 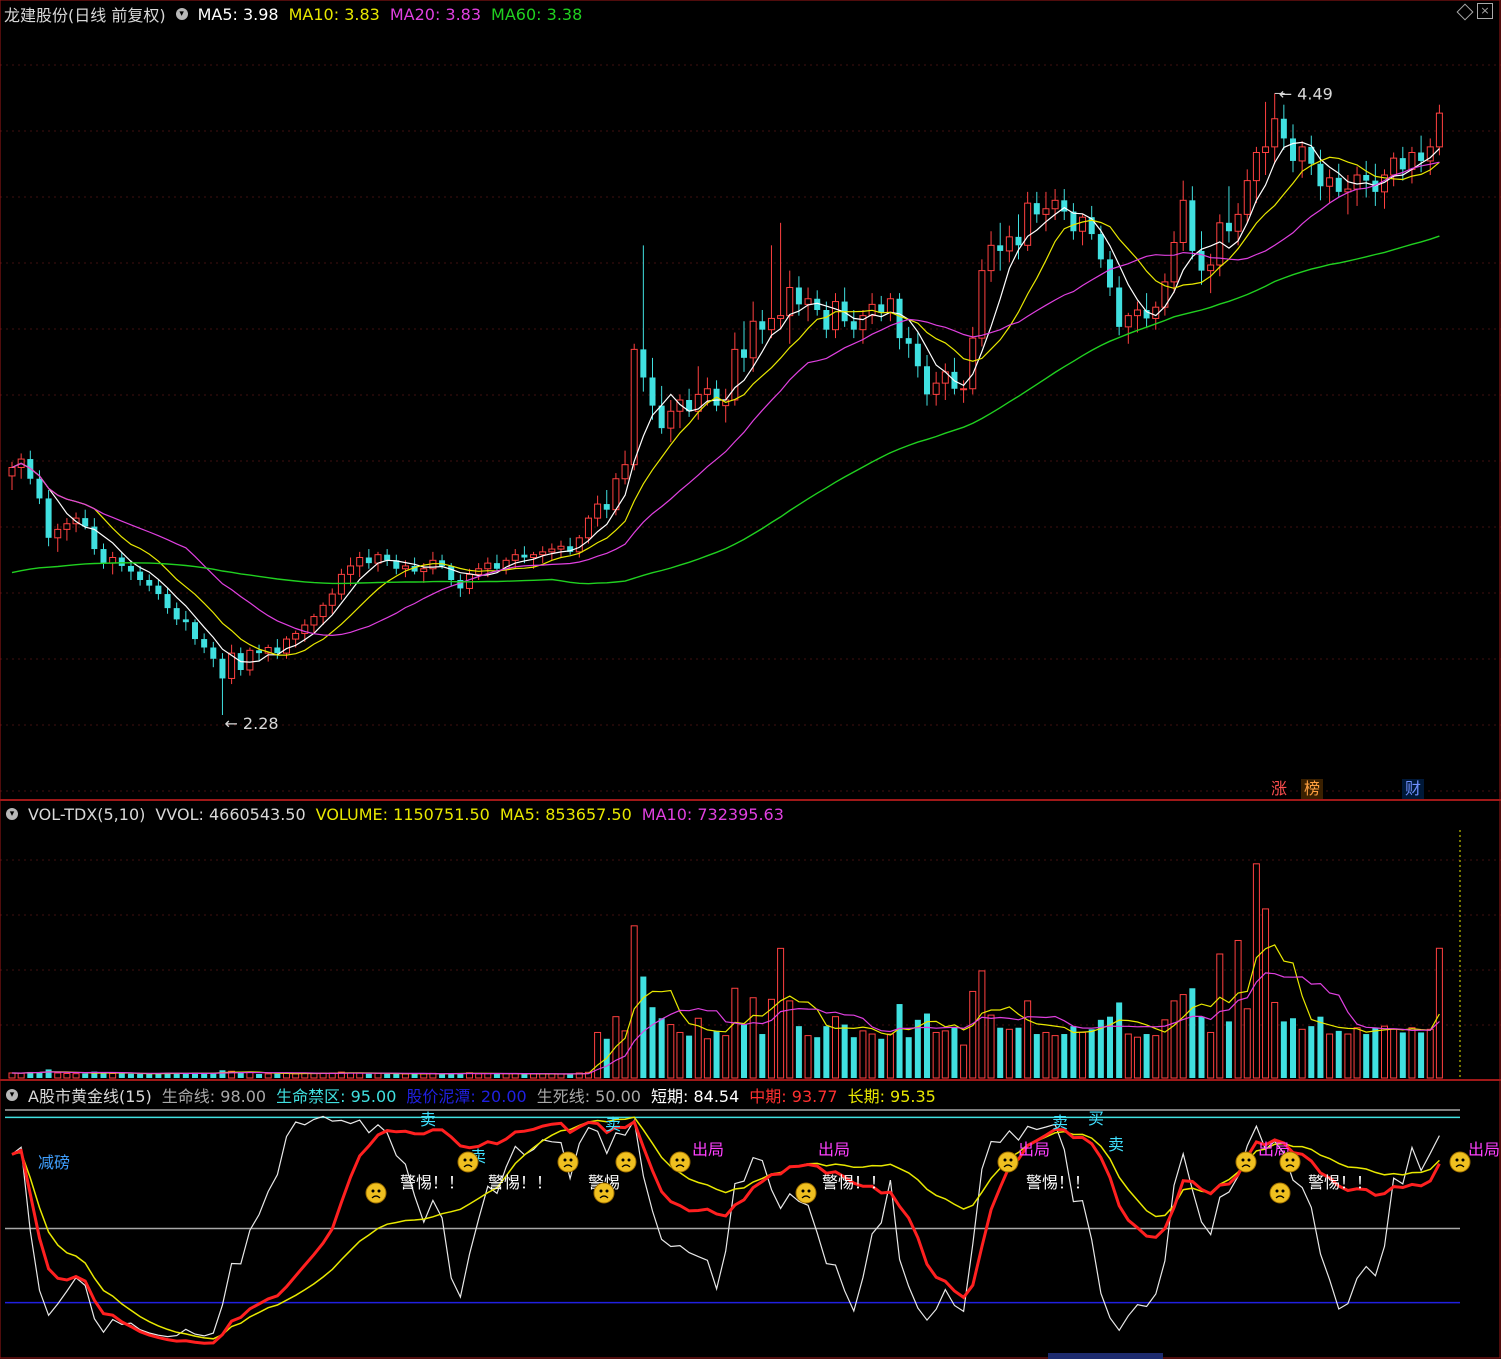 What do you see at coordinates (854, 1182) in the screenshot?
I see `signal-label: 警惕！！` at bounding box center [854, 1182].